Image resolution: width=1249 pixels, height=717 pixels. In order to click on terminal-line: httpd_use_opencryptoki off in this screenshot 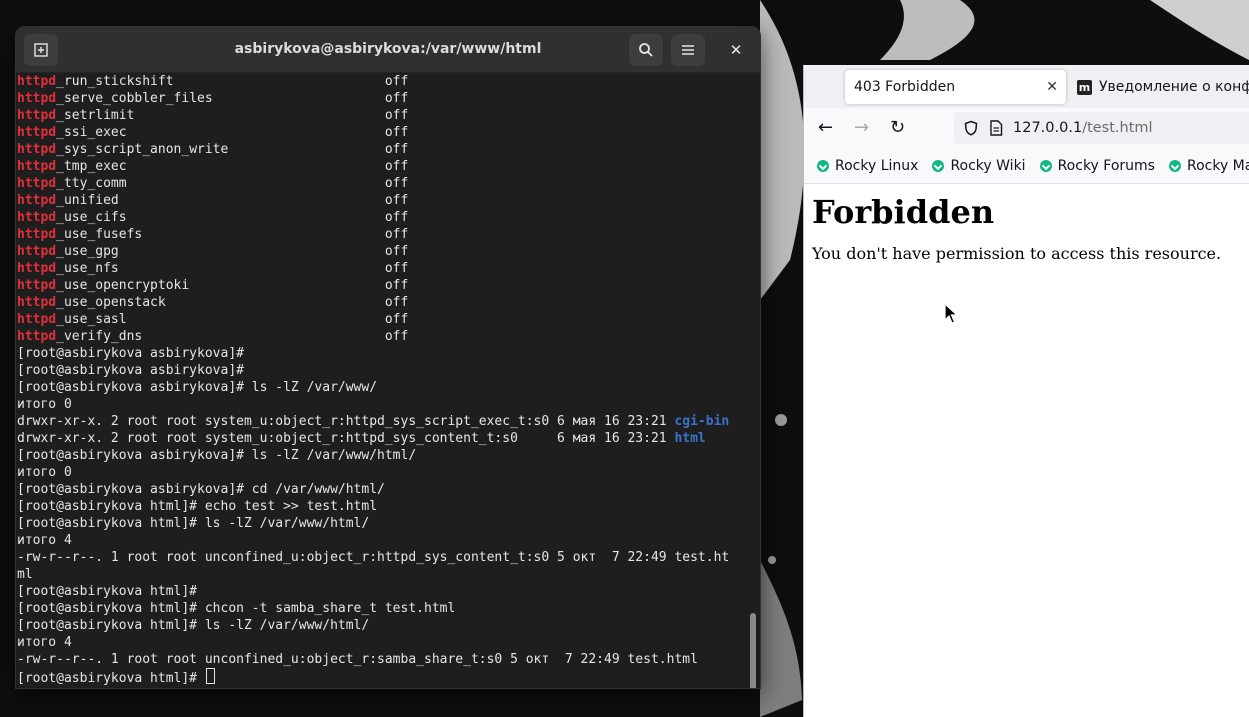, I will do `click(381, 285)`.